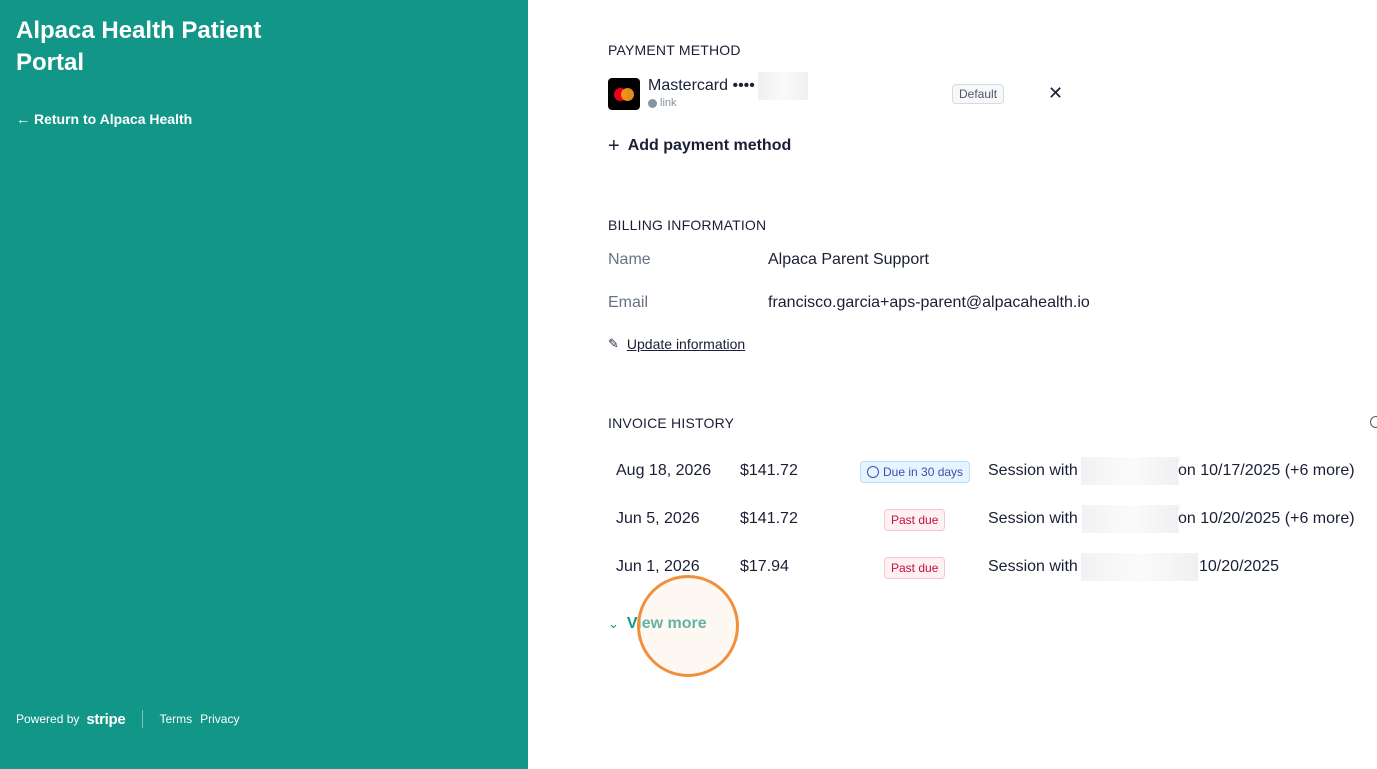  Describe the element at coordinates (652, 103) in the screenshot. I see `link-icon` at that location.